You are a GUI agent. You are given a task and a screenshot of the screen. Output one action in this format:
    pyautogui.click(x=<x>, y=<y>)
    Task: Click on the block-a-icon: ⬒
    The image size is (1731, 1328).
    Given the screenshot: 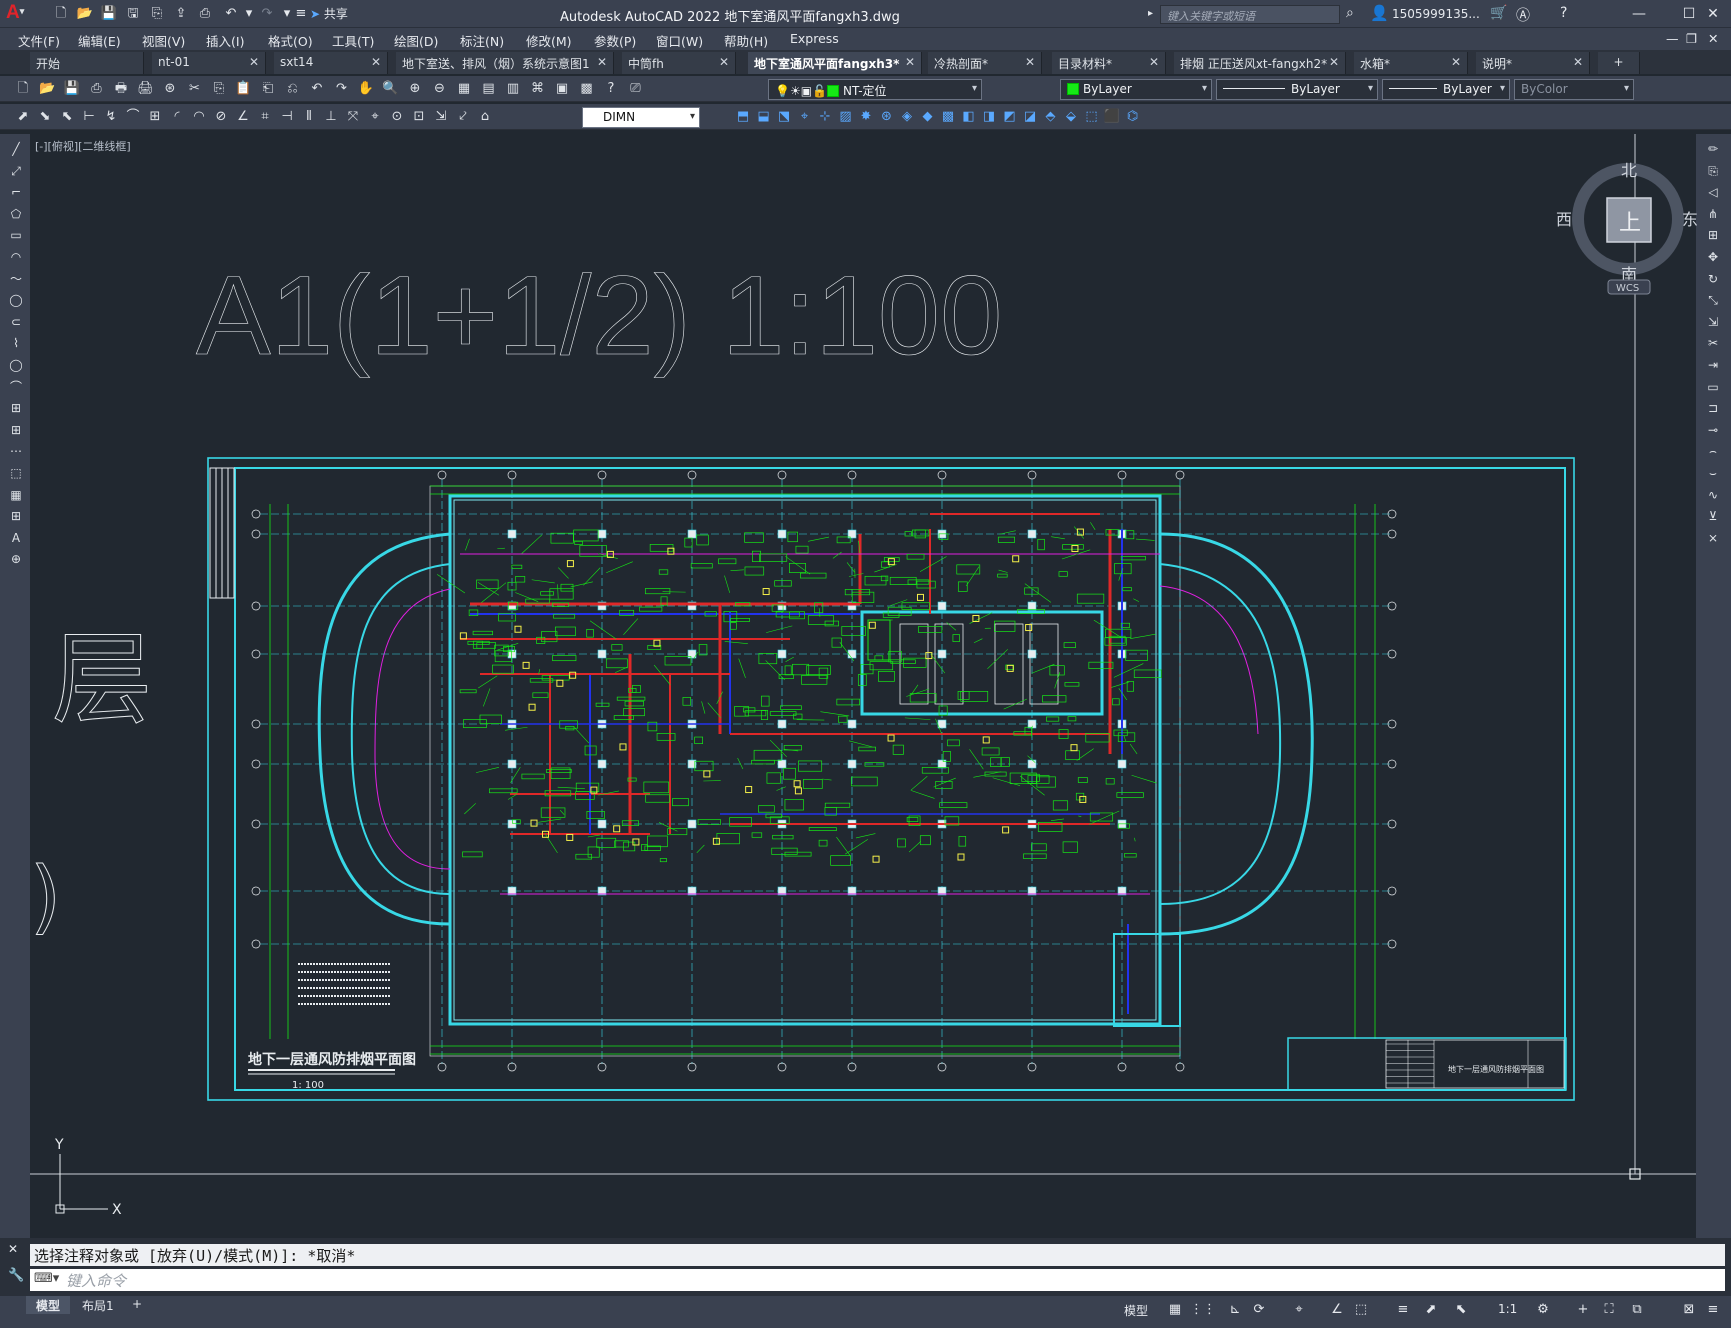 What is the action you would take?
    pyautogui.click(x=743, y=117)
    